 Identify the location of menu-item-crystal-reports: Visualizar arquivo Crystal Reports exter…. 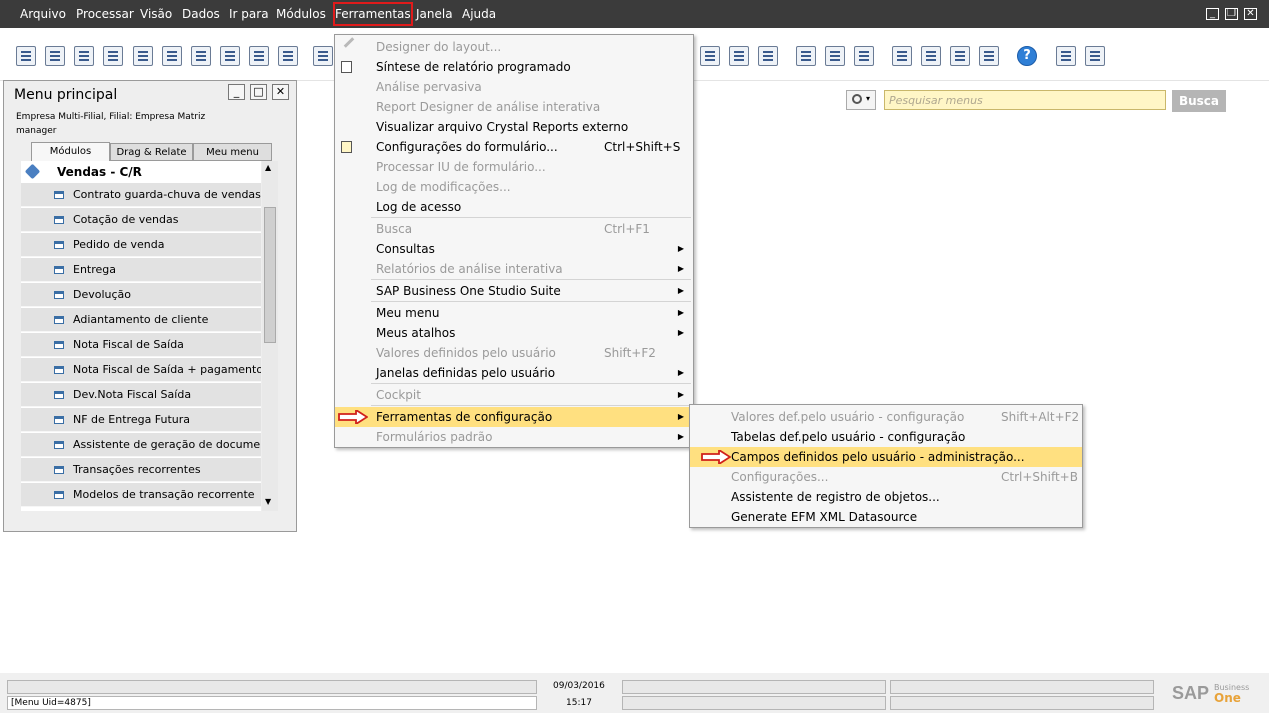
(514, 127).